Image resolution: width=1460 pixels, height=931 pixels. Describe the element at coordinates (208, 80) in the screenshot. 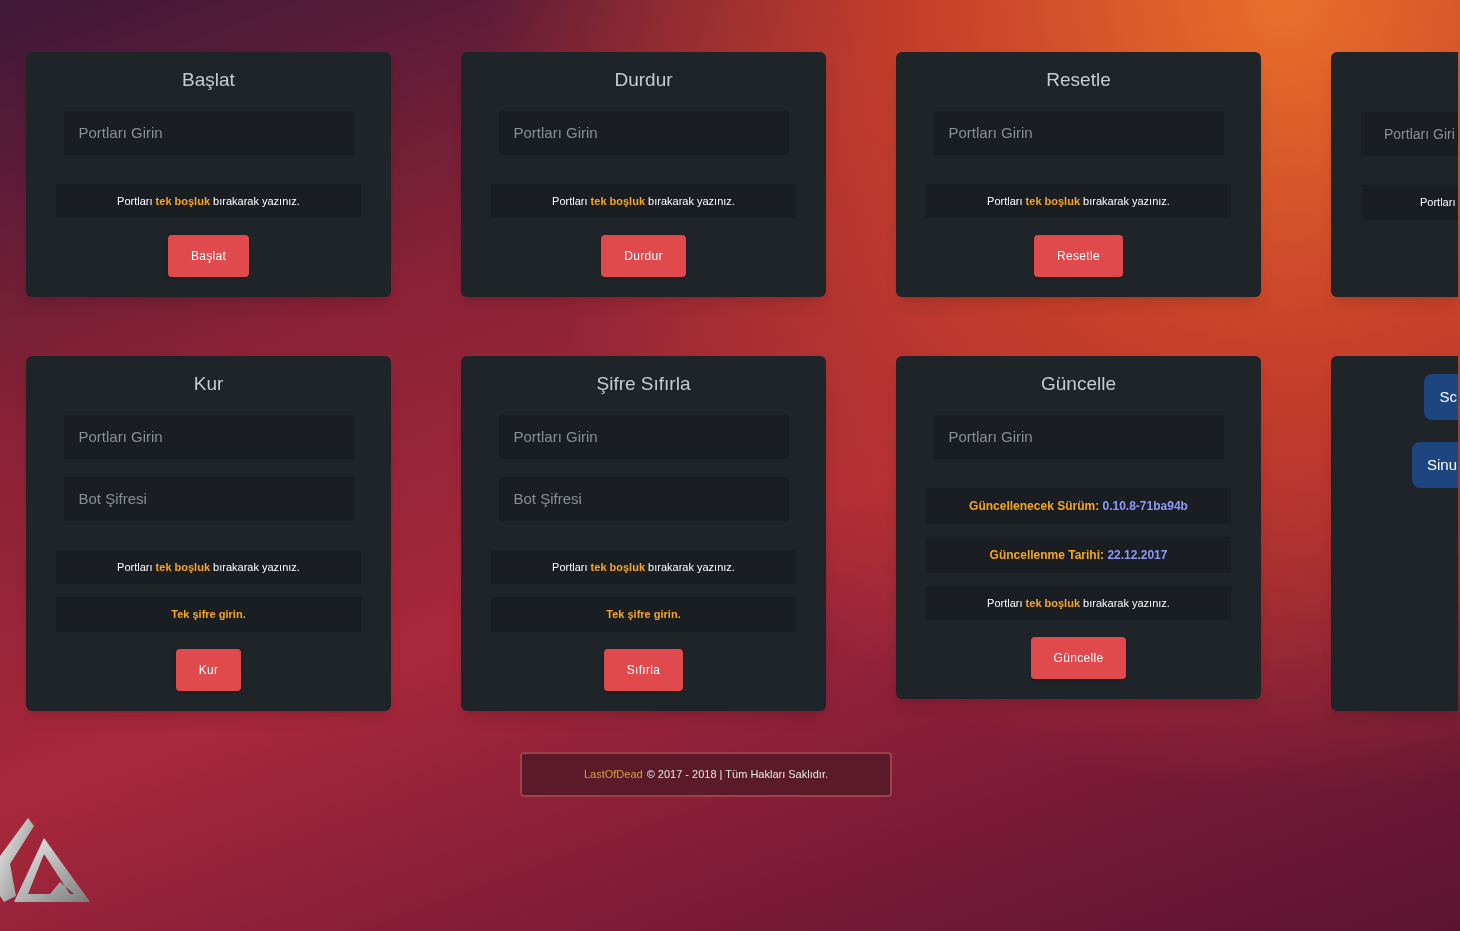

I see `card-title: Başlat` at that location.